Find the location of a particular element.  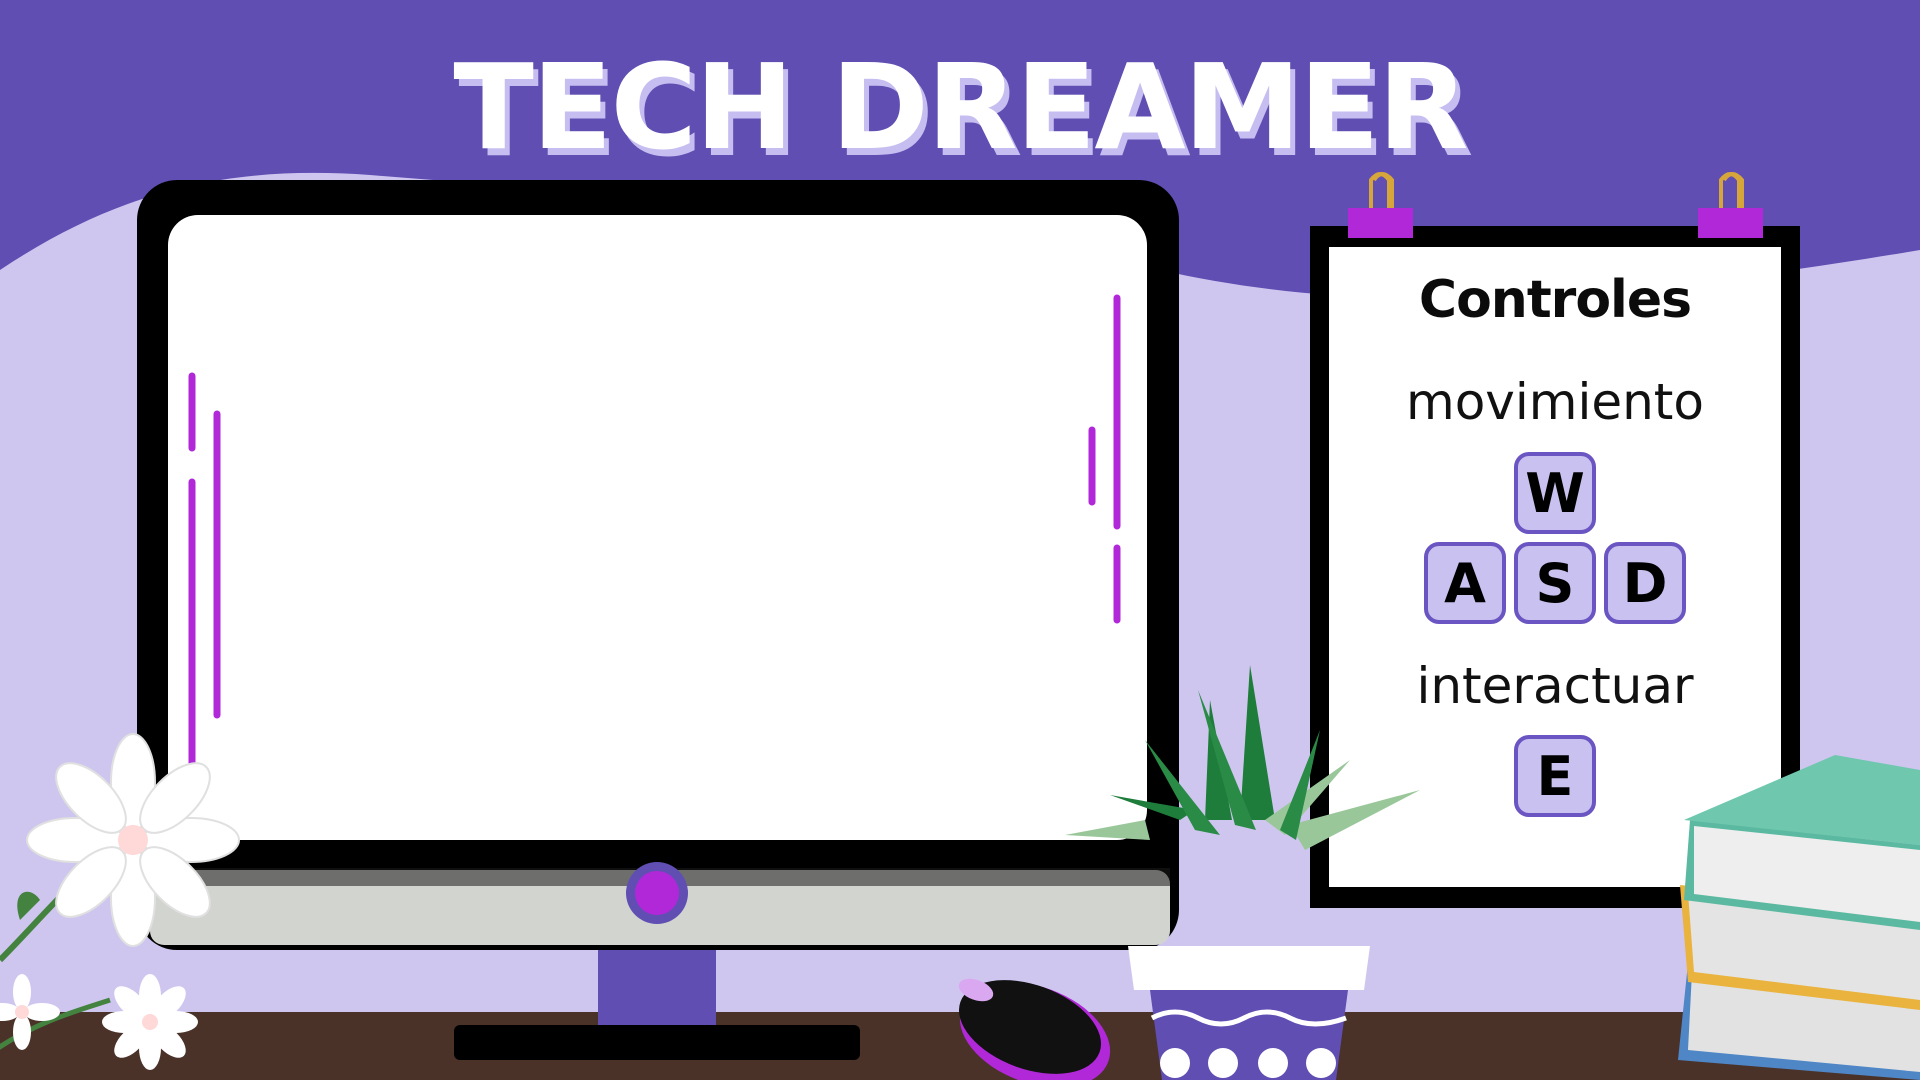

monitor-neck is located at coordinates (657, 986).